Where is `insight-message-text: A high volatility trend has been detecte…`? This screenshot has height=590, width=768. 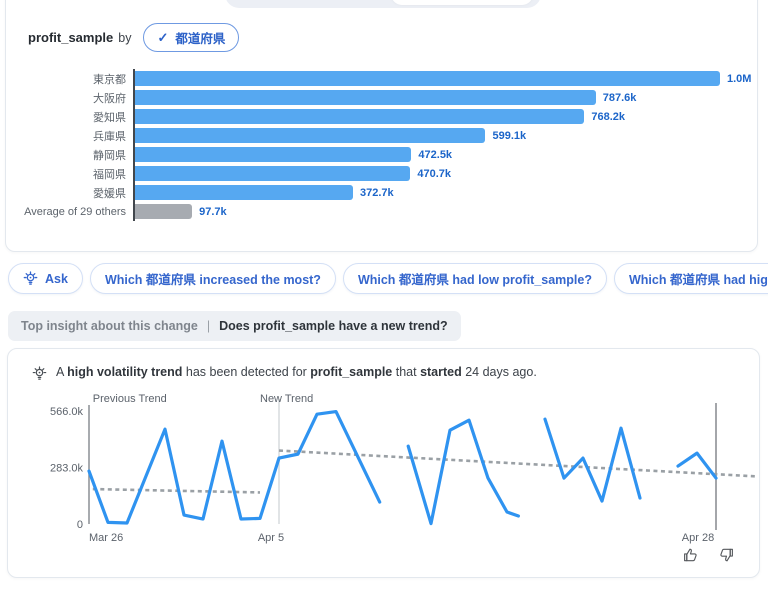 insight-message-text: A high volatility trend has been detecte… is located at coordinates (296, 372).